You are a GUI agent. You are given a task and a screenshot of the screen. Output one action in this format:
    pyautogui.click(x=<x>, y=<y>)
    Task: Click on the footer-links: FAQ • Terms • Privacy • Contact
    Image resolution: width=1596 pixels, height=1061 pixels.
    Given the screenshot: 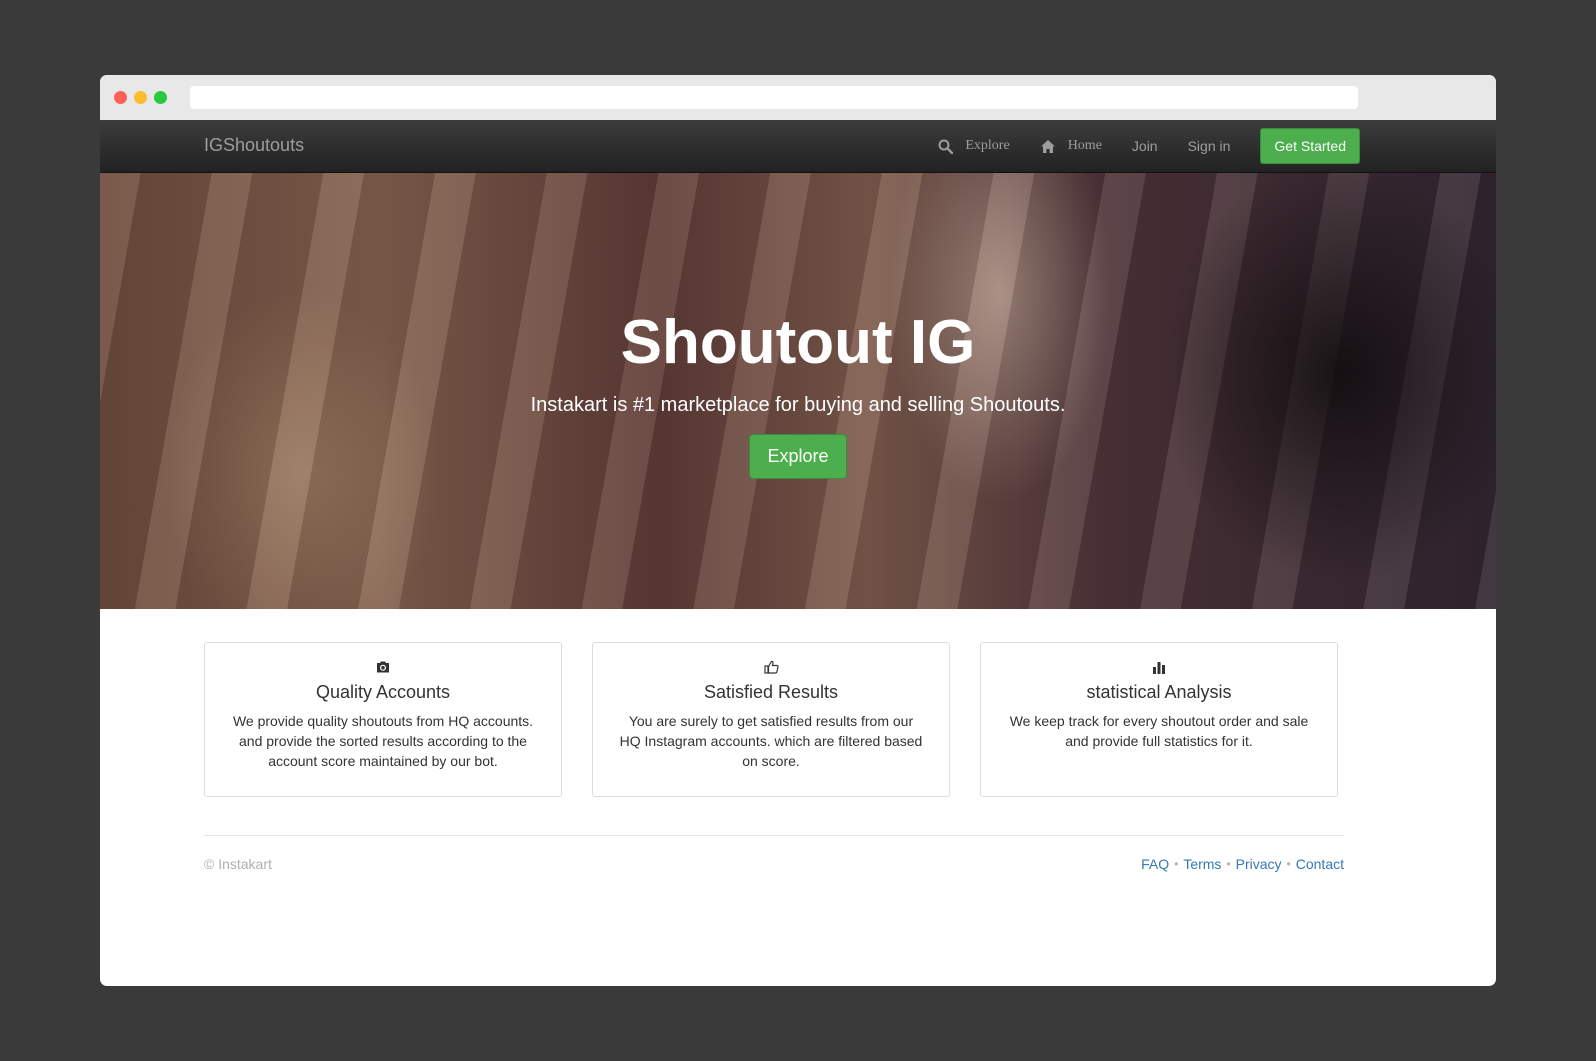 What is the action you would take?
    pyautogui.click(x=1242, y=864)
    